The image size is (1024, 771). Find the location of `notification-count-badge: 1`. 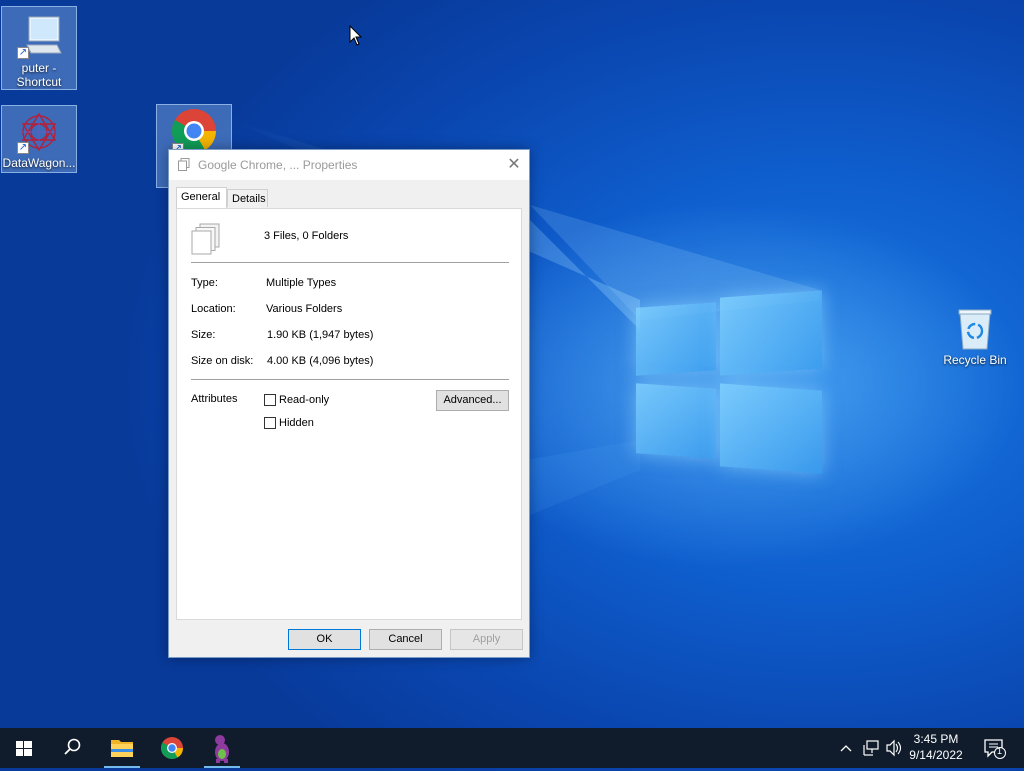

notification-count-badge: 1 is located at coordinates (1000, 751).